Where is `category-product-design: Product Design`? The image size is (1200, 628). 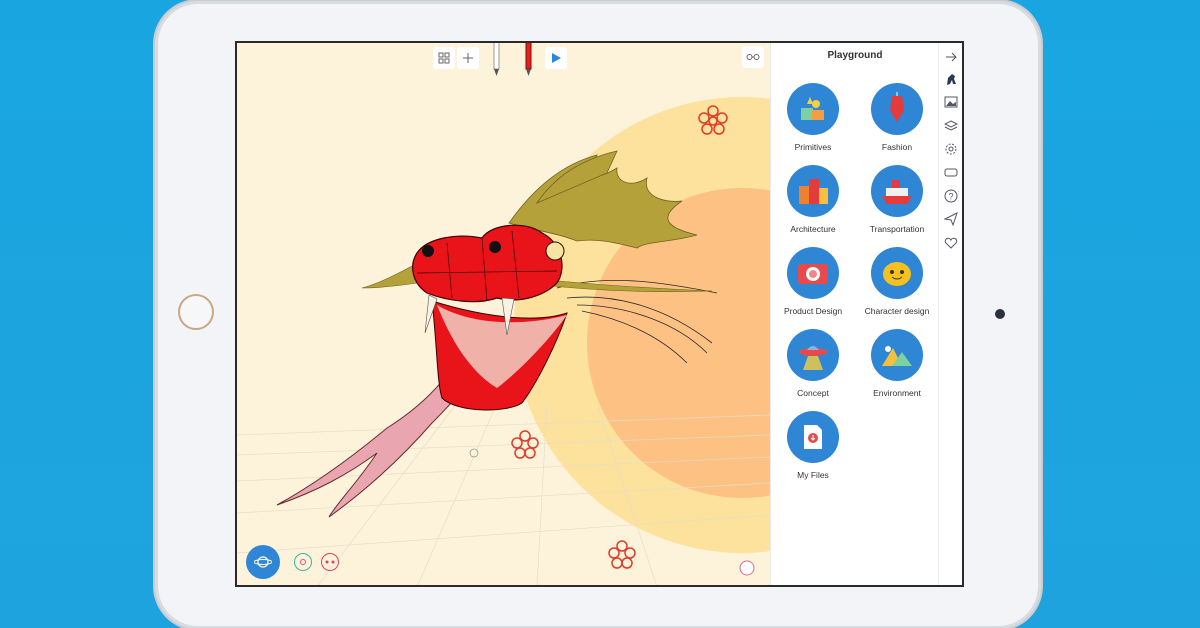 category-product-design: Product Design is located at coordinates (813, 281).